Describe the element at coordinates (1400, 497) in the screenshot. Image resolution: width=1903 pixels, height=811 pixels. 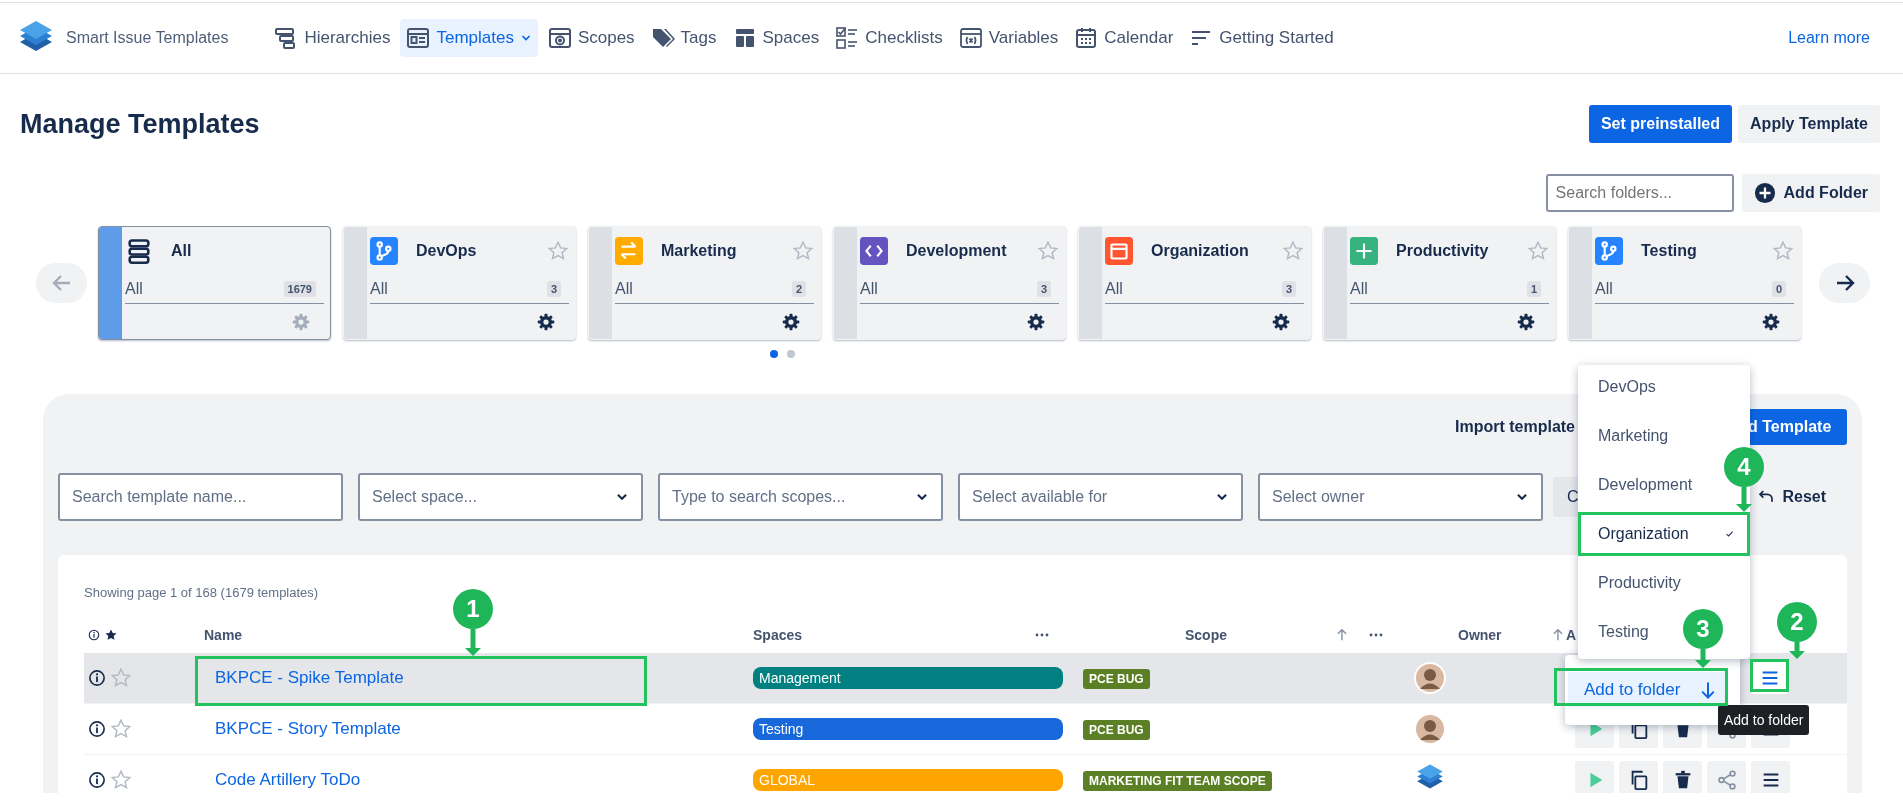
I see `select-field: Select owner` at that location.